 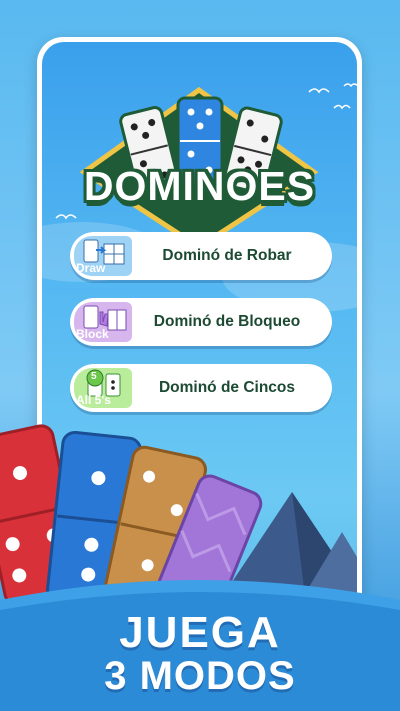 I want to click on fives-badge-number: 5, so click(x=94, y=376).